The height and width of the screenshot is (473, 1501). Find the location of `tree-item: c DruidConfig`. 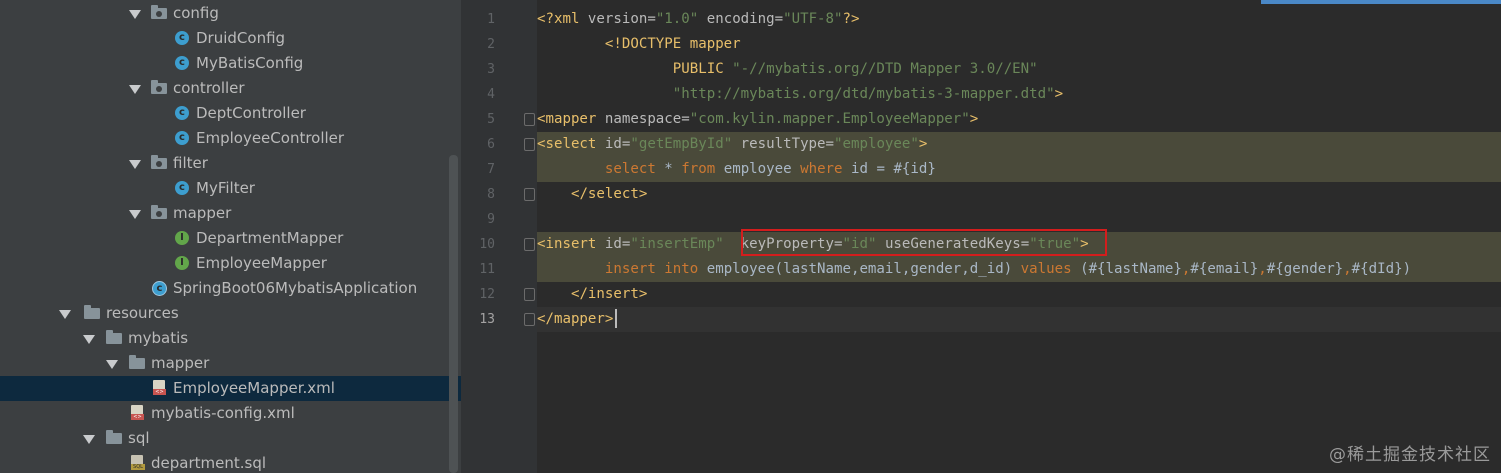

tree-item: c DruidConfig is located at coordinates (230, 38).